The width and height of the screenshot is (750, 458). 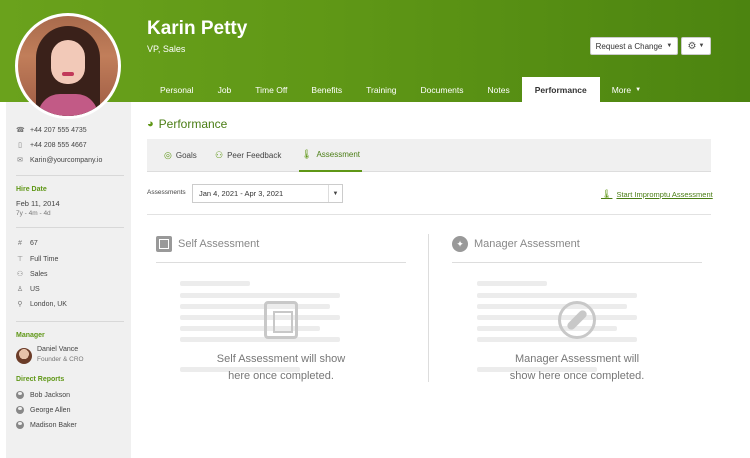 I want to click on tab-more: More ▼, so click(x=626, y=89).